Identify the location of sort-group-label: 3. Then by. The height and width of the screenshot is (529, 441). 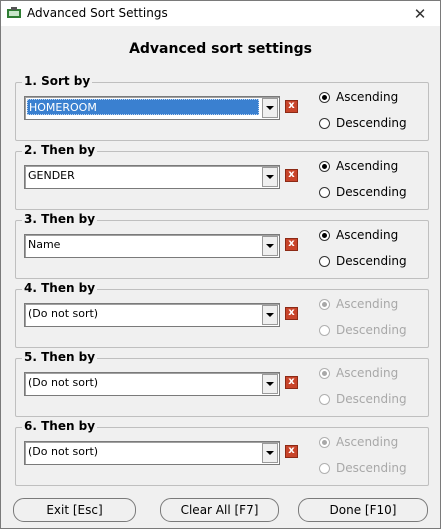
(60, 219).